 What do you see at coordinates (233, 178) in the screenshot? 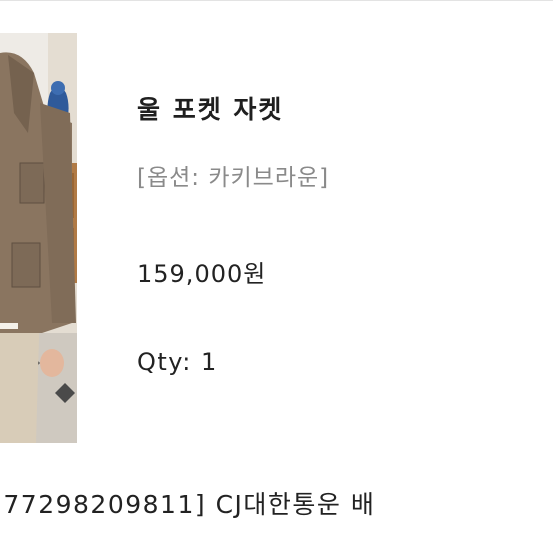
I see `product-option: [옵션: 카키브라운]` at bounding box center [233, 178].